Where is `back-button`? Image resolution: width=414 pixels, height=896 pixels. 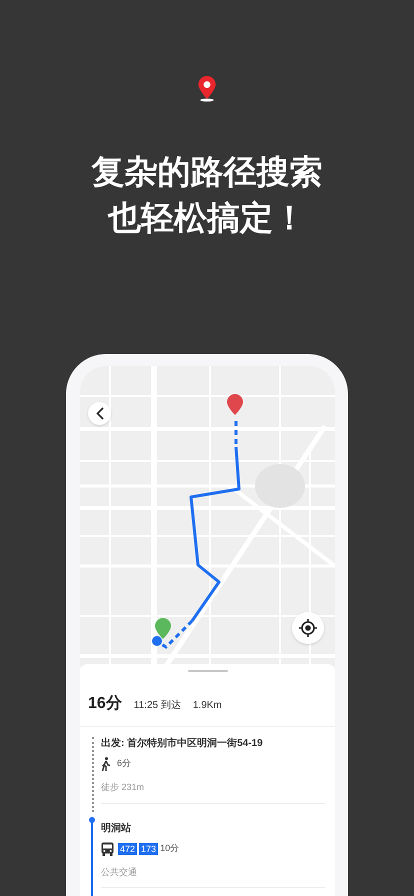
back-button is located at coordinates (99, 413).